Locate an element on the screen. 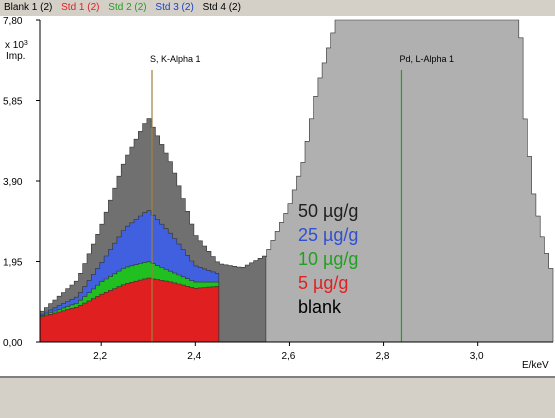 The height and width of the screenshot is (418, 555). legend-item-std1: Std 1 (2) is located at coordinates (80, 8).